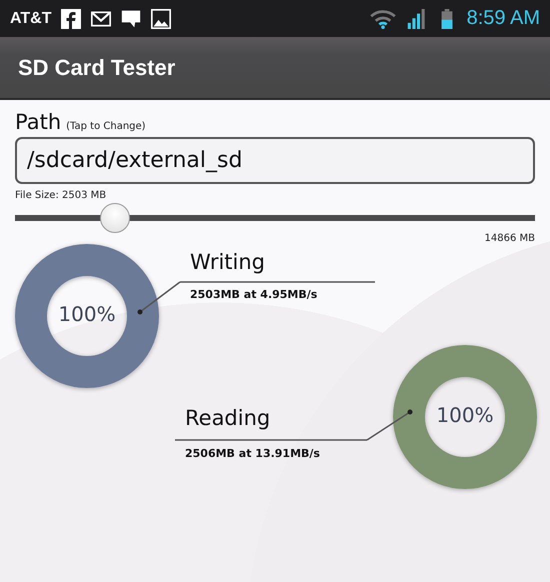  Describe the element at coordinates (106, 126) in the screenshot. I see `path-hint: (Tap to Change)` at that location.